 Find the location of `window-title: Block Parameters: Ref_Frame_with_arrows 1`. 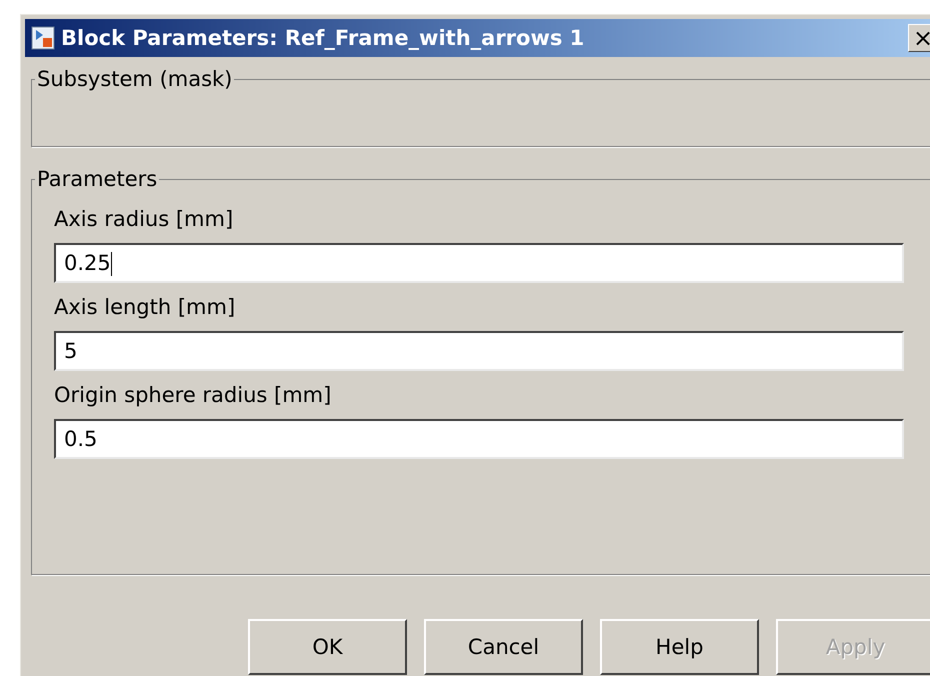

window-title: Block Parameters: Ref_Frame_with_arrows 1 is located at coordinates (322, 38).